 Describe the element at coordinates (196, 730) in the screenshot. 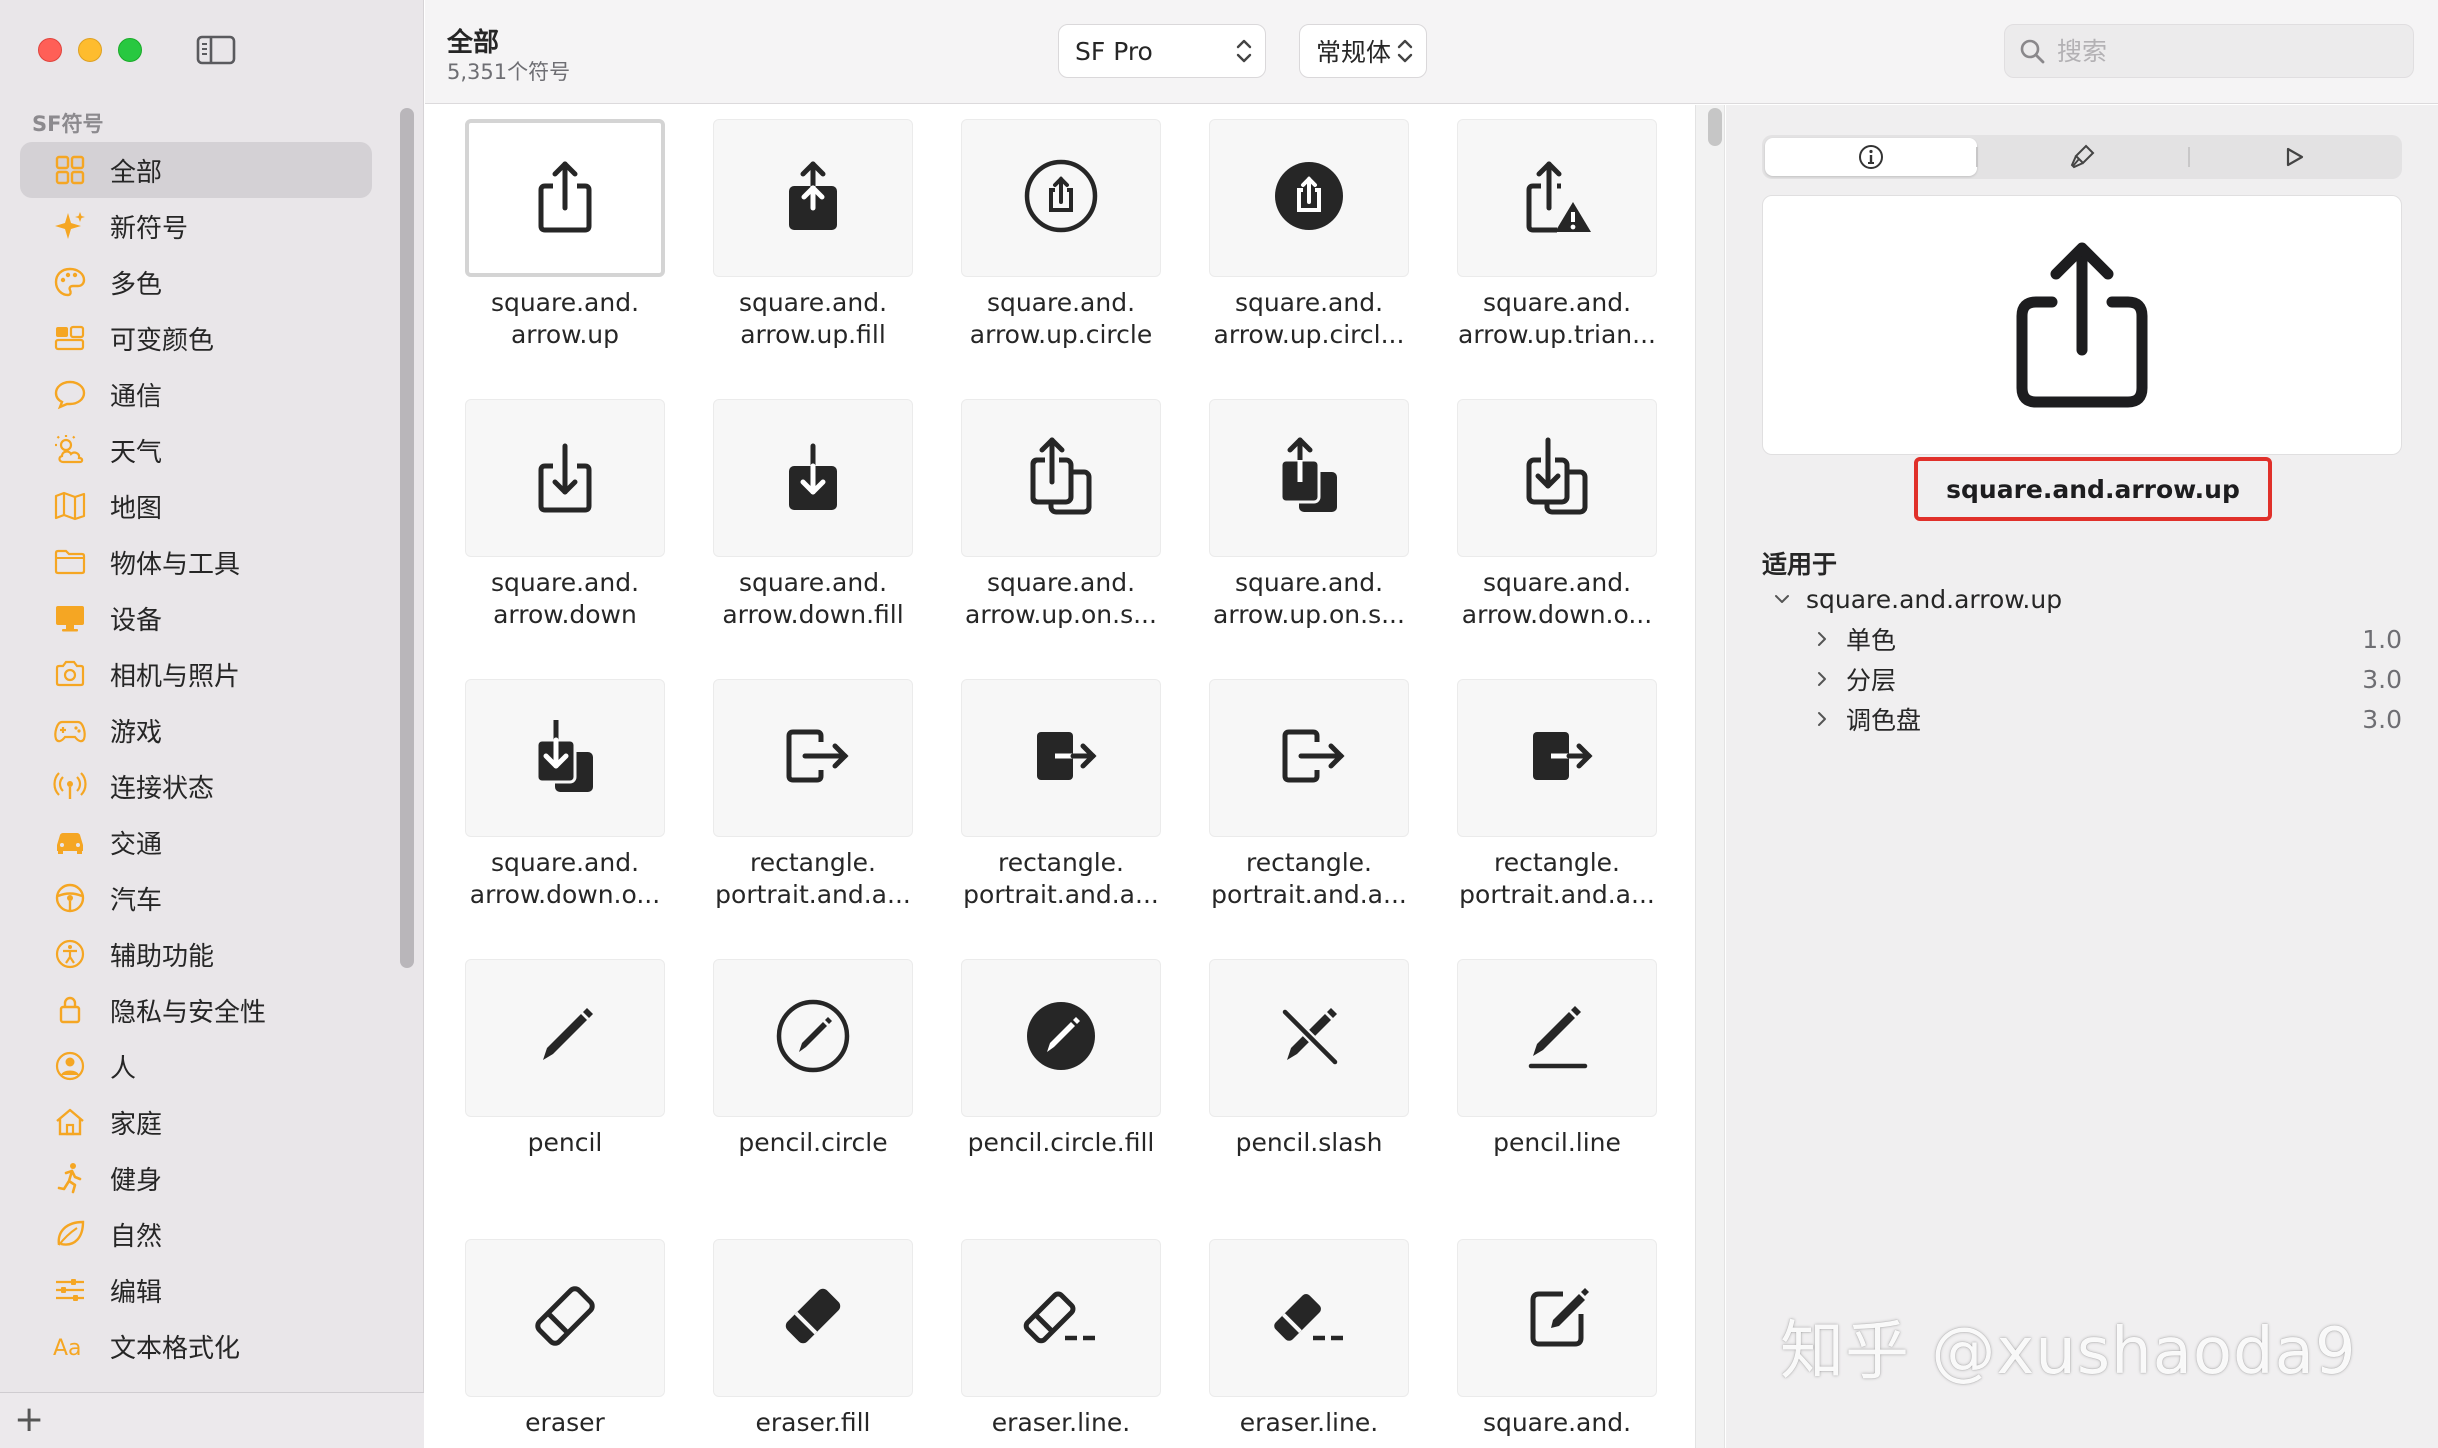

I see `sidebar-item-11: 游戏` at that location.